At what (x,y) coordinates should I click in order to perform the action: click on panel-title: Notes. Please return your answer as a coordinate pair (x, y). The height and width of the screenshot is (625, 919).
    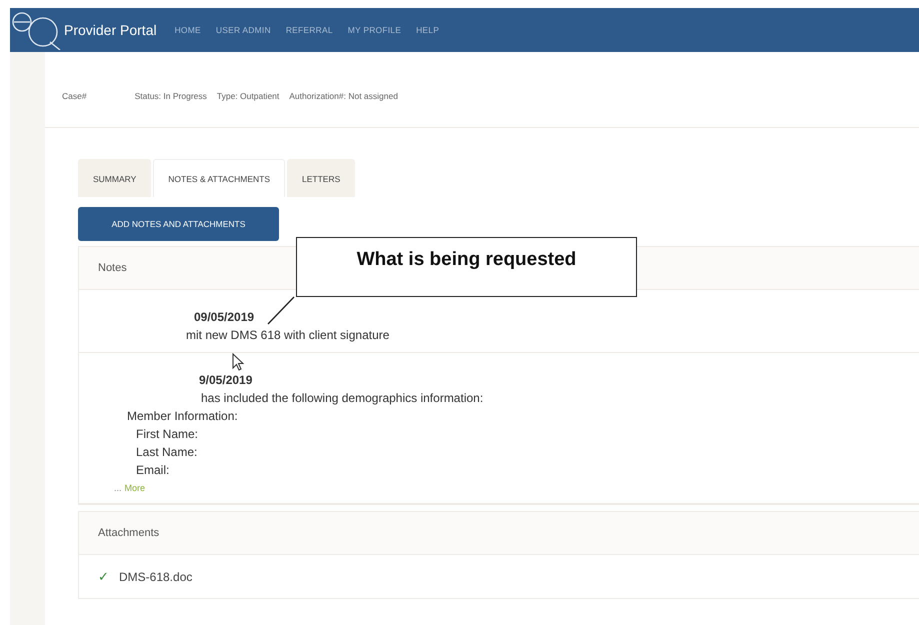
    Looking at the image, I should click on (112, 268).